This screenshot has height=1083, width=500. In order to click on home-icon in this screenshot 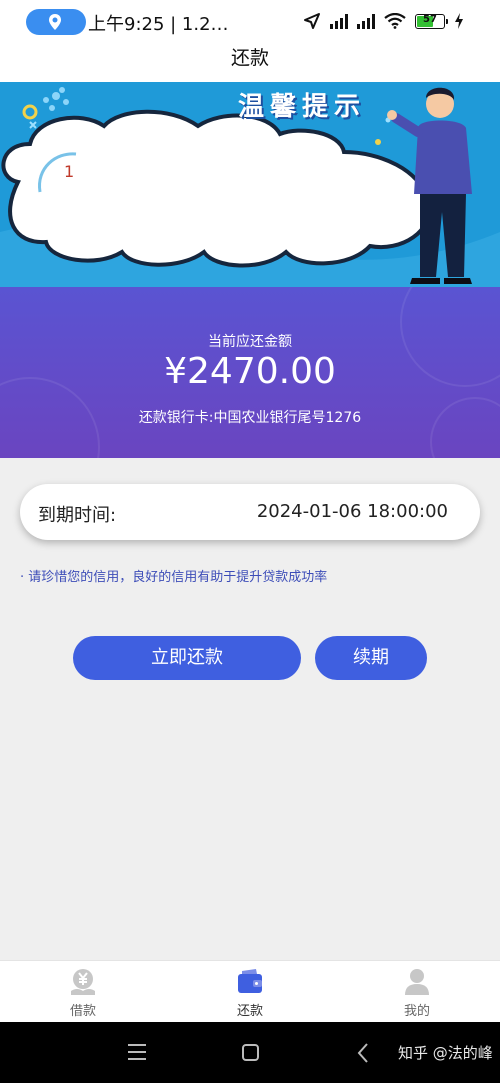, I will do `click(250, 1052)`.